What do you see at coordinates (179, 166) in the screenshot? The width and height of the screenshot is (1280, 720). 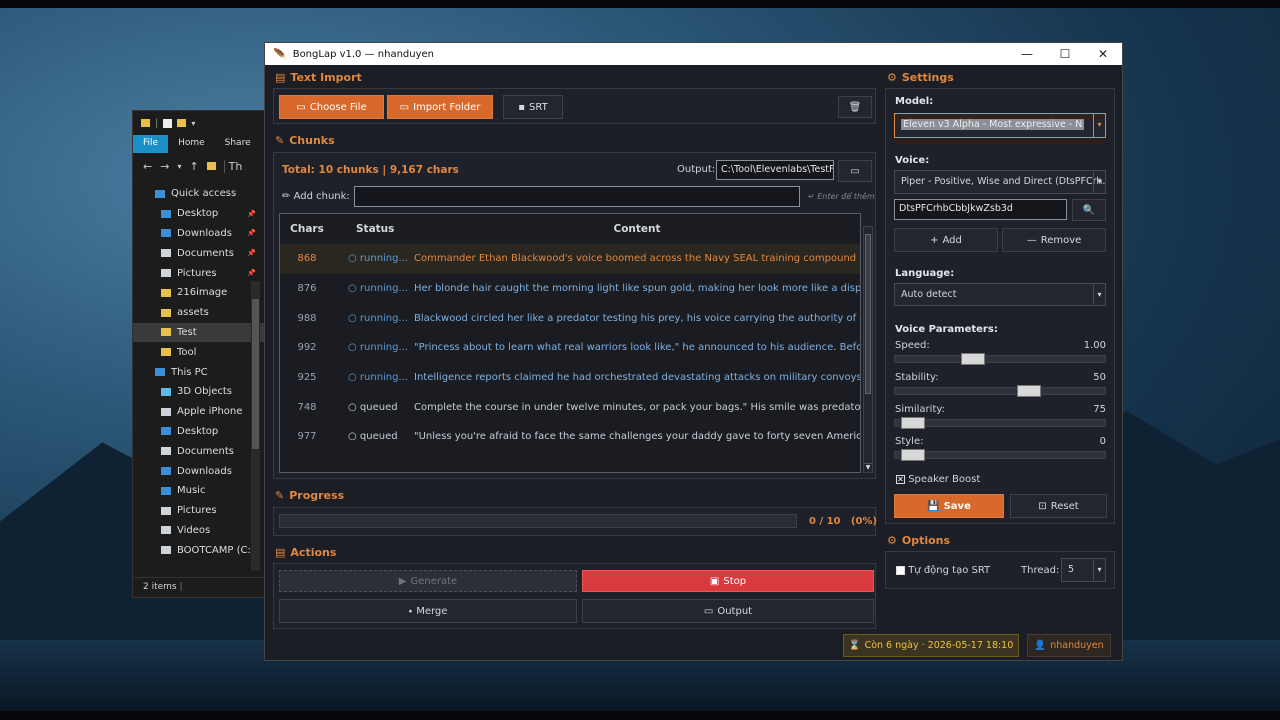 I see `recent-chevron-icon: ▾` at bounding box center [179, 166].